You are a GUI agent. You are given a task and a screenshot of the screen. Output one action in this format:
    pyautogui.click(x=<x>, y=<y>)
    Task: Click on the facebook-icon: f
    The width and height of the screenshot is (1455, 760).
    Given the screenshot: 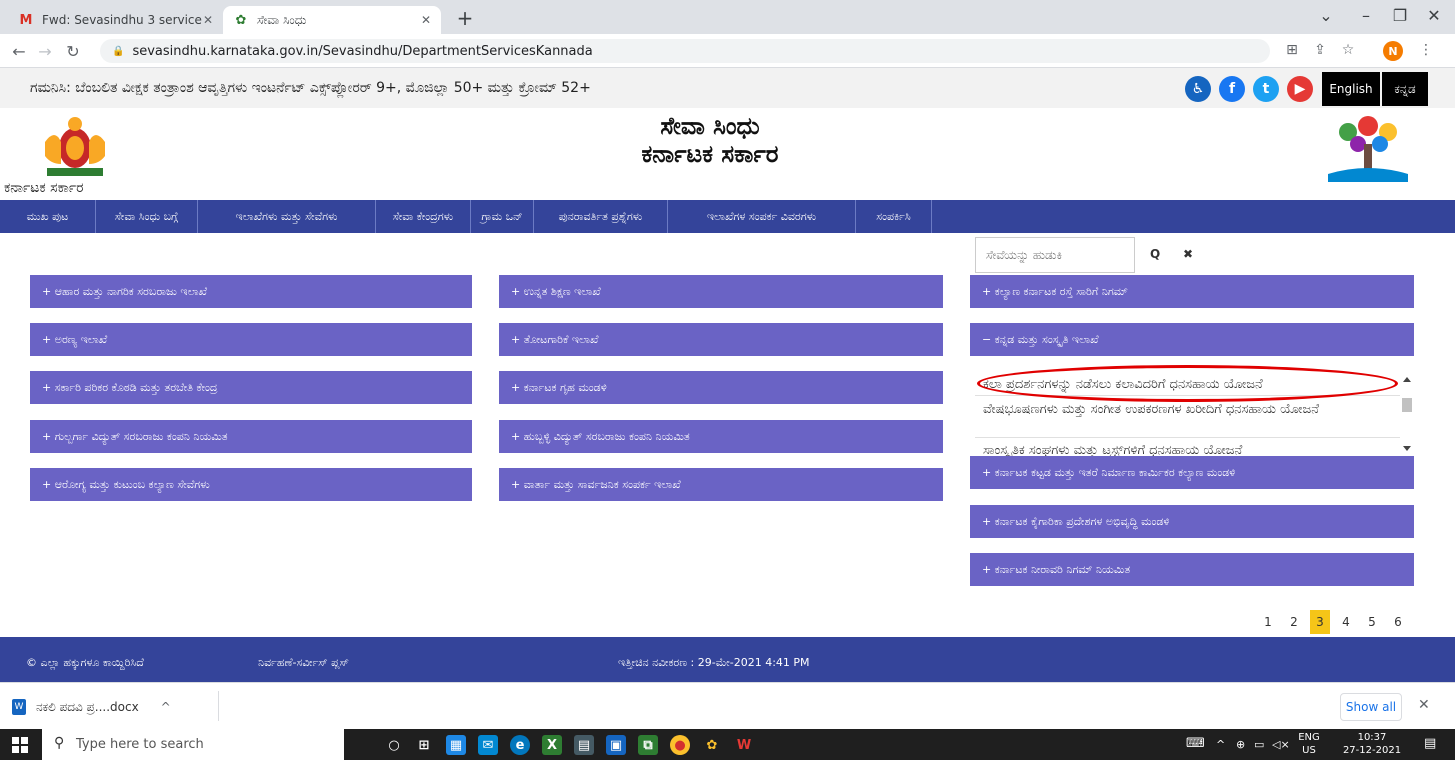 What is the action you would take?
    pyautogui.click(x=1232, y=89)
    